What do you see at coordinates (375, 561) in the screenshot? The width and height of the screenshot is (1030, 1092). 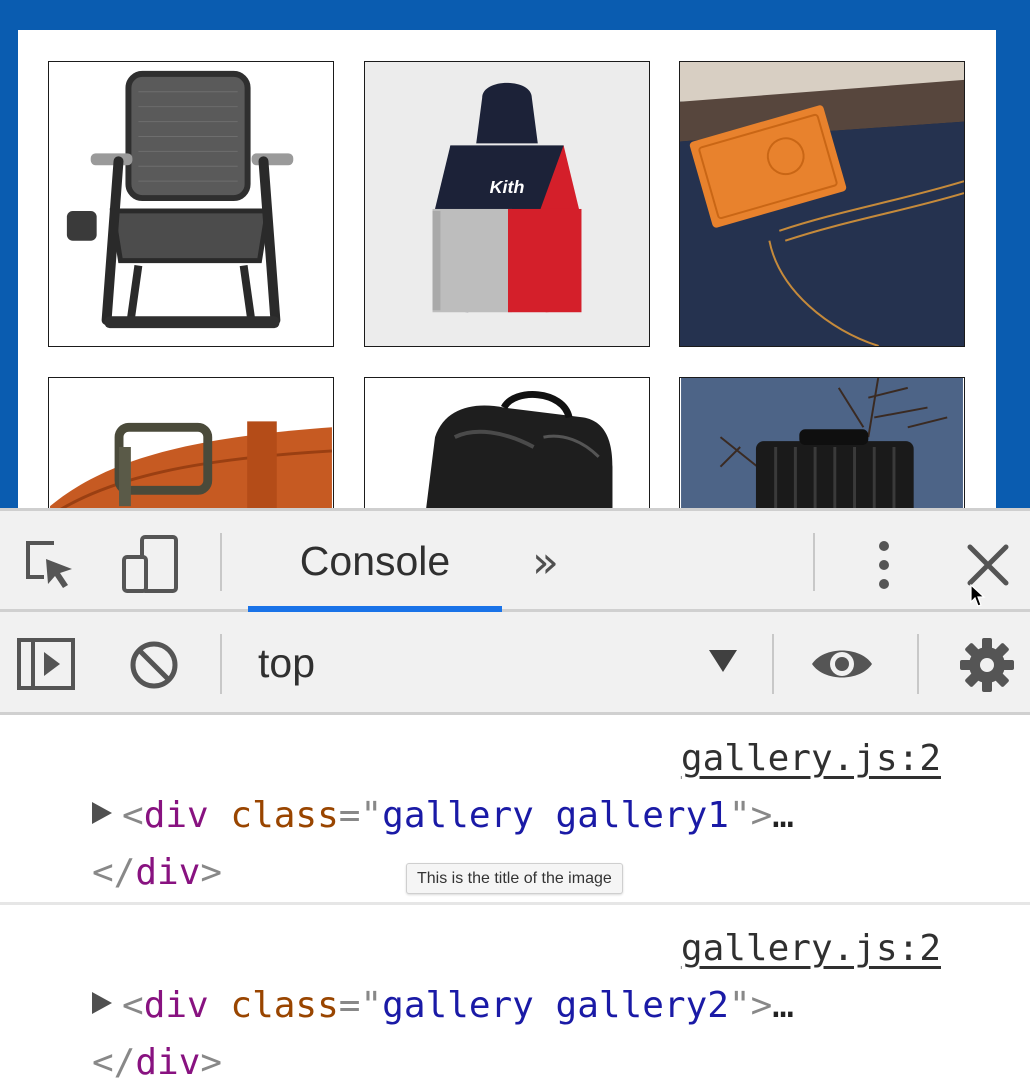 I see `tab-console: Console` at bounding box center [375, 561].